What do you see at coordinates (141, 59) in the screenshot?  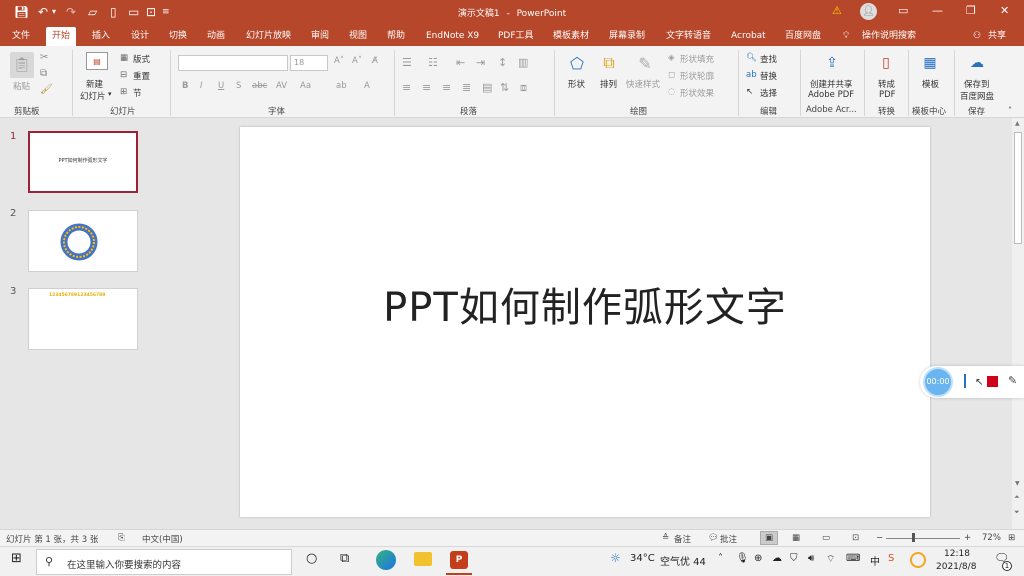 I see `layout-button: 版式` at bounding box center [141, 59].